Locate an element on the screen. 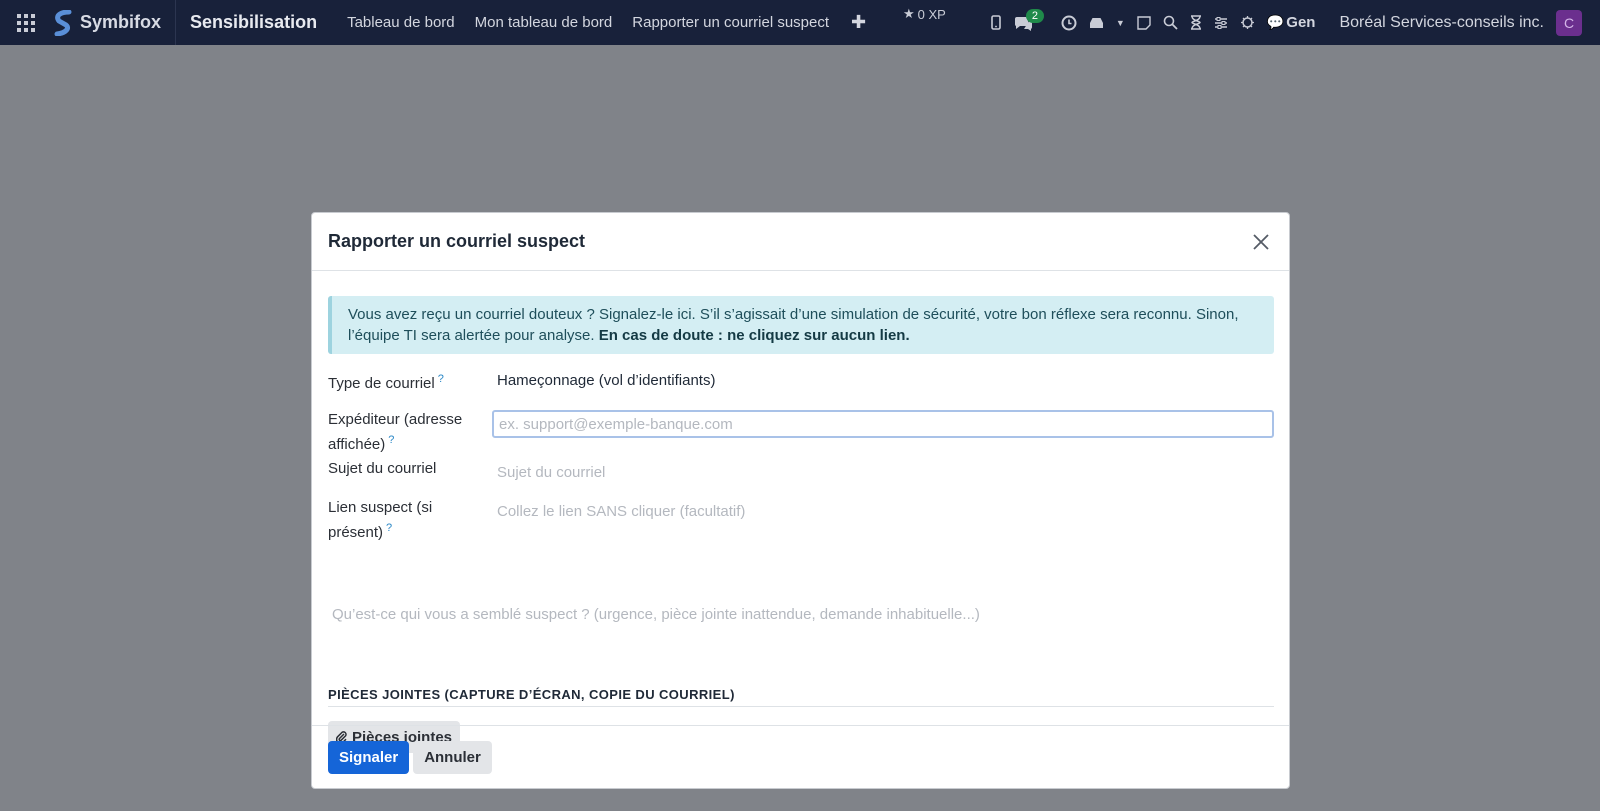  email-type-label-text: Type de courriel is located at coordinates (381, 383).